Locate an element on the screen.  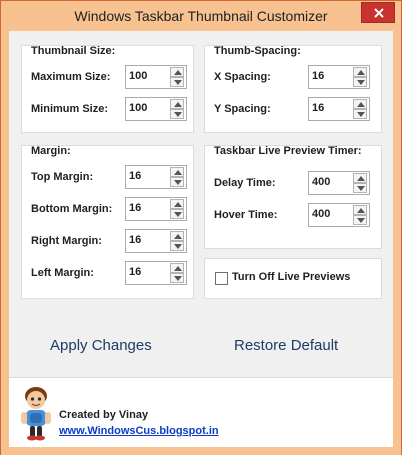
bottom-margin-spin-buttons is located at coordinates (177, 209).